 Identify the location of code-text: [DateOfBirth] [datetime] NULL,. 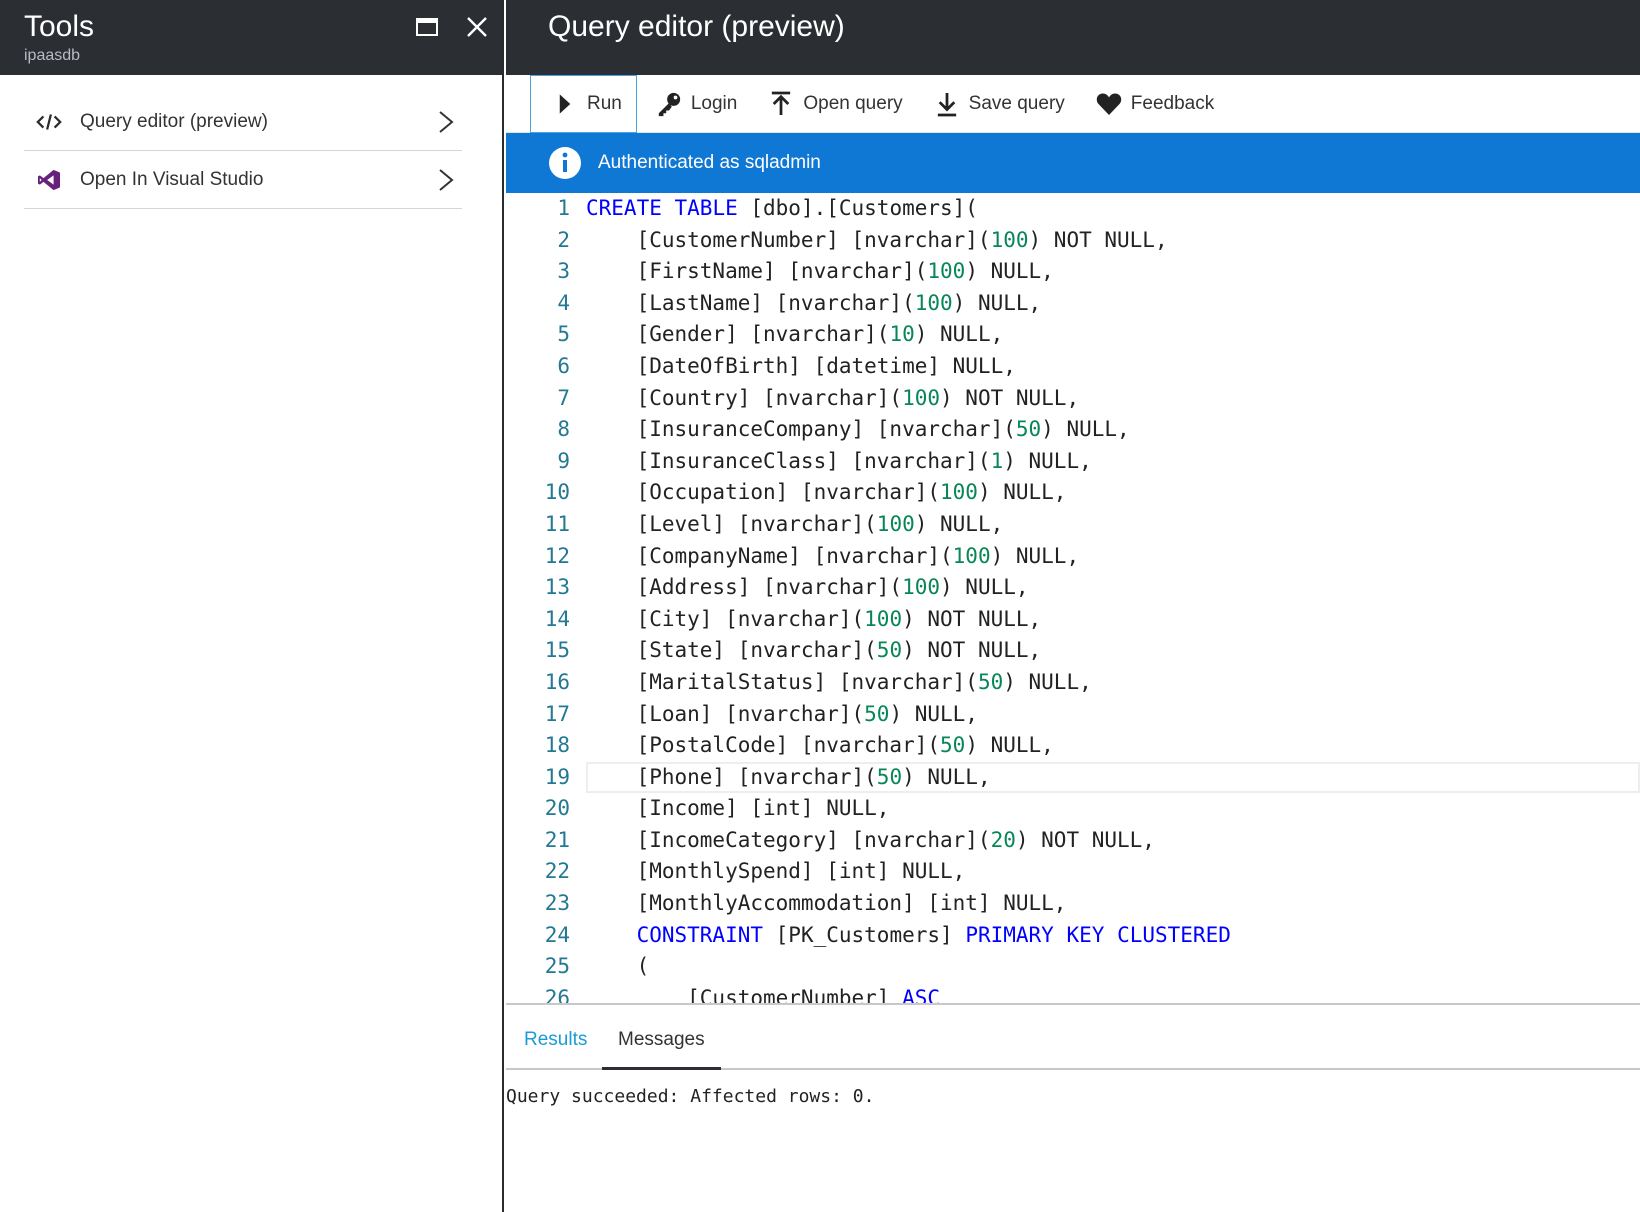
(801, 365).